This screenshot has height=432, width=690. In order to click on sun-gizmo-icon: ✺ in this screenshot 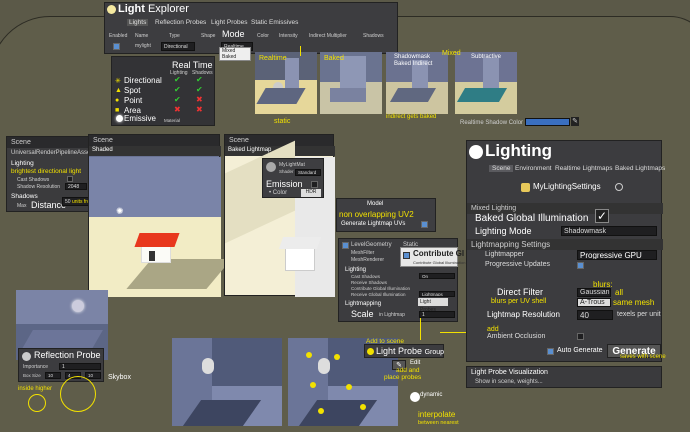, I will do `click(120, 211)`.